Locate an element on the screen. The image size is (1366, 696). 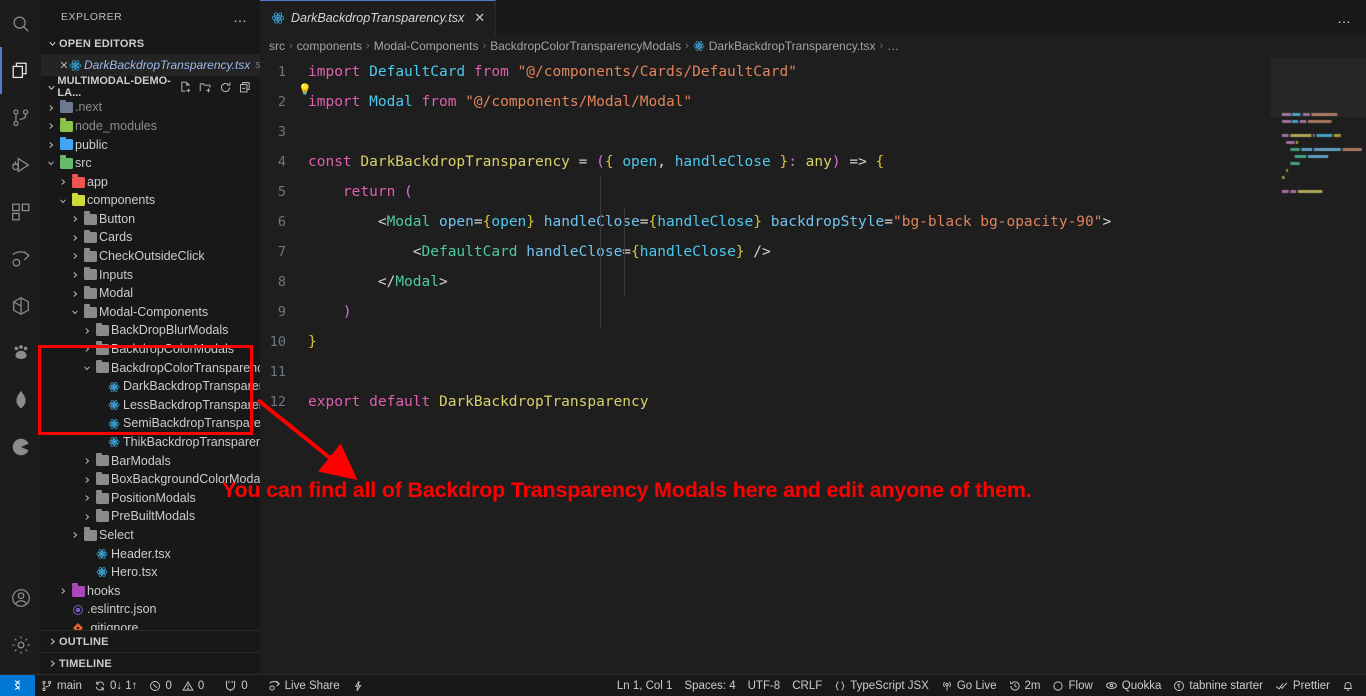
circle-slice-icon is located at coordinates (20, 446).